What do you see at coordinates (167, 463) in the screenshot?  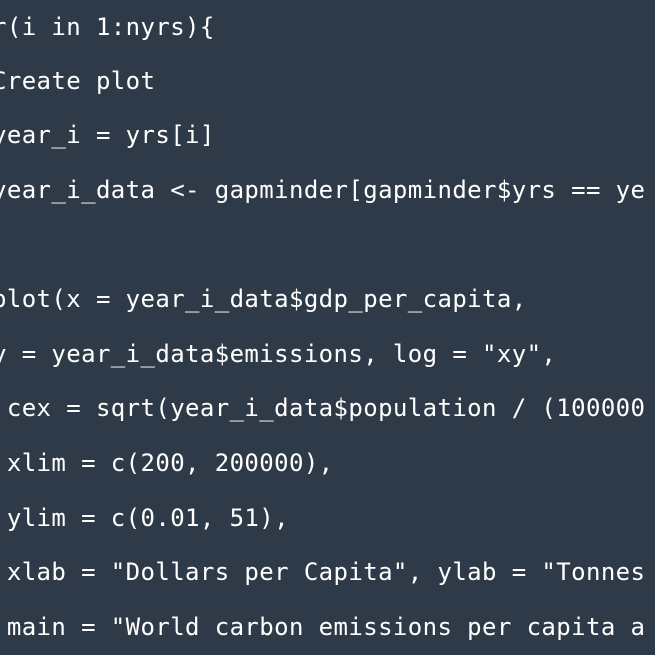 I see `code-line-9: xlim = c(200, 200000),` at bounding box center [167, 463].